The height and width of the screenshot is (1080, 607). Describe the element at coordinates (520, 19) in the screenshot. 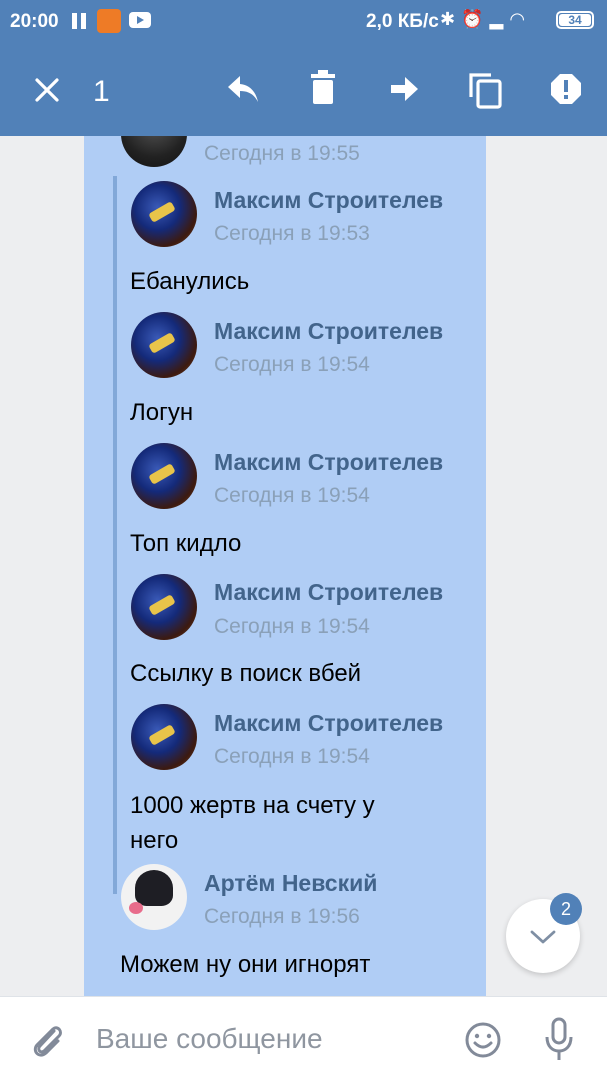

I see `wifi-icon: ◠` at that location.